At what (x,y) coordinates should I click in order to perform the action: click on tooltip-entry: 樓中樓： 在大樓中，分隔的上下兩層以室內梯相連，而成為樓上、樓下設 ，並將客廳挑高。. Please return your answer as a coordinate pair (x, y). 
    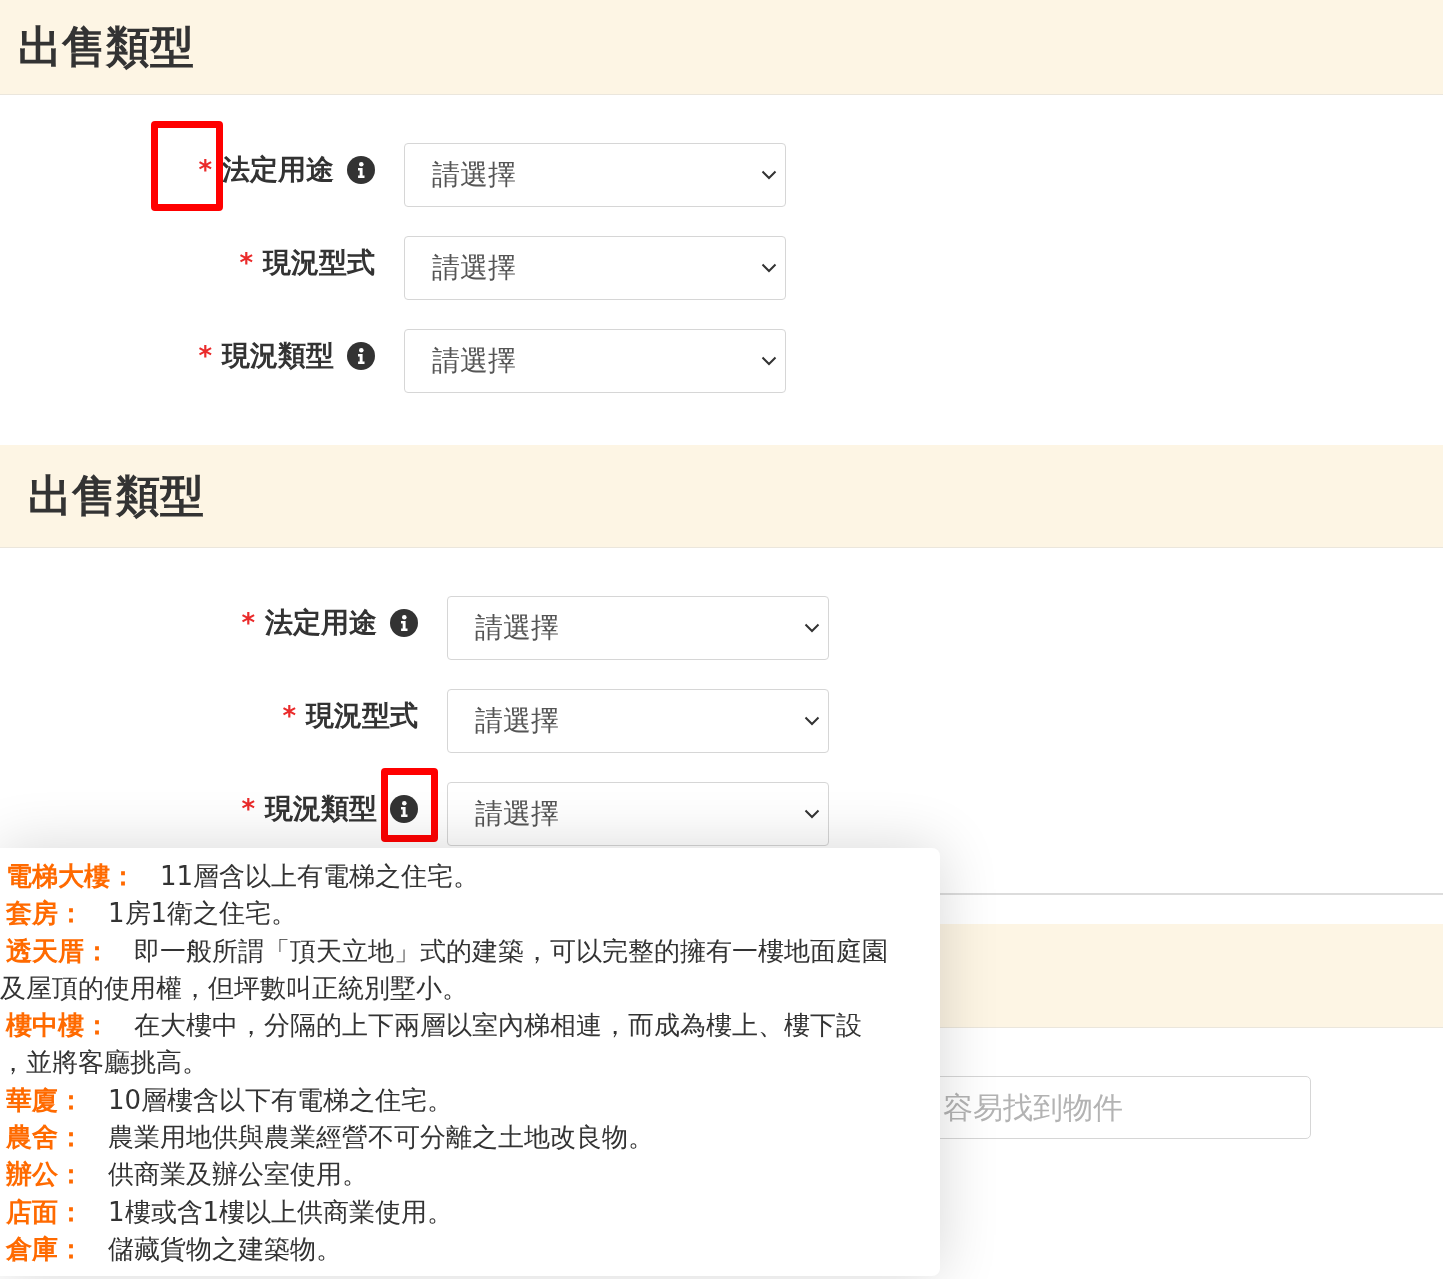
    Looking at the image, I should click on (431, 1044).